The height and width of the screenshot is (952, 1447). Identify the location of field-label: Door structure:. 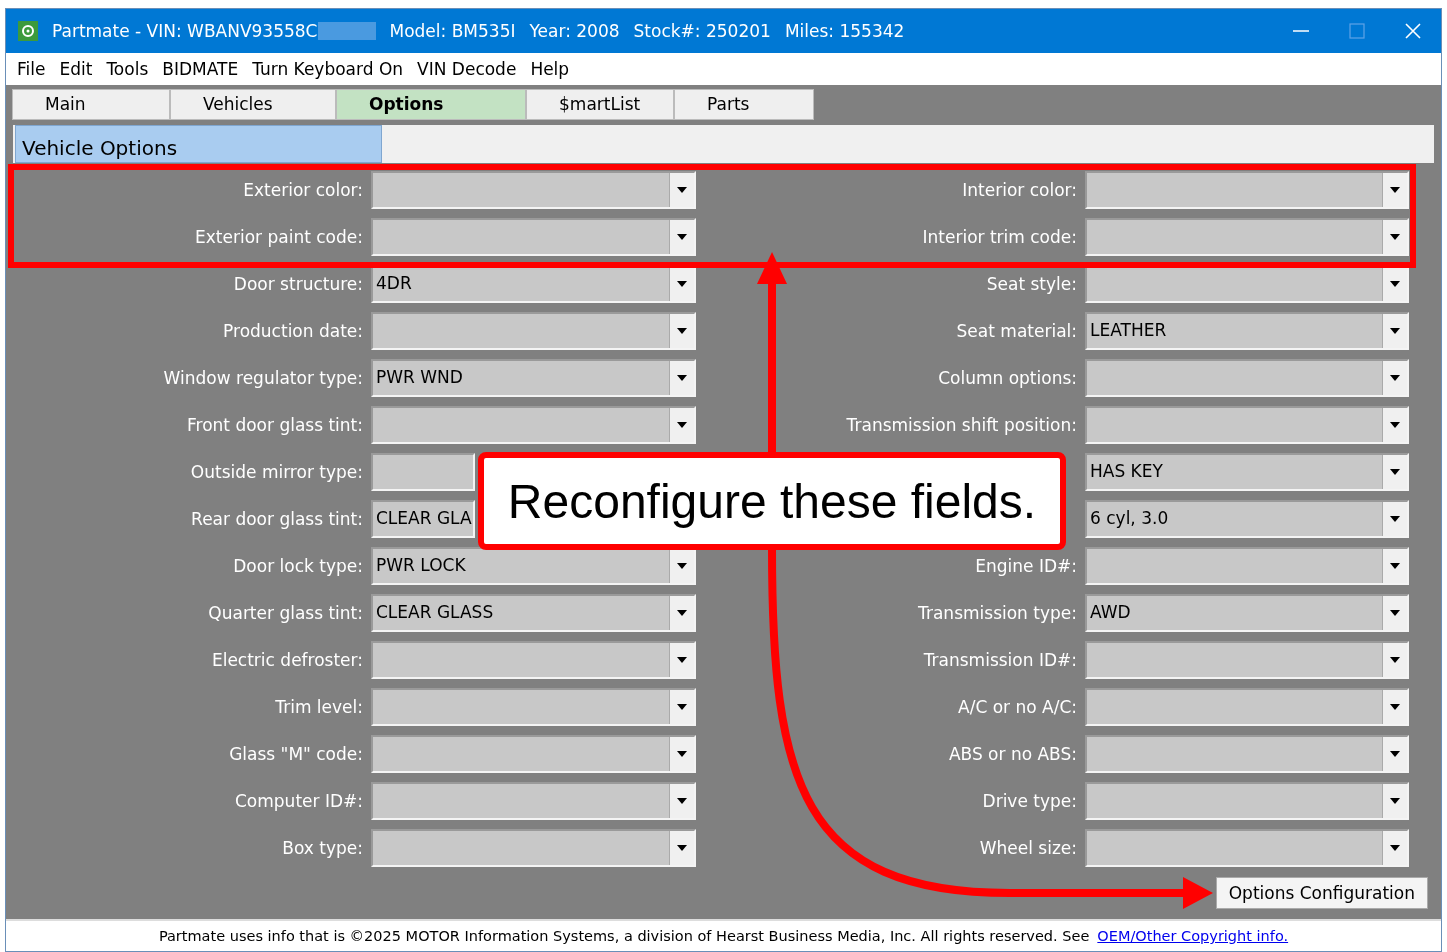
(298, 284).